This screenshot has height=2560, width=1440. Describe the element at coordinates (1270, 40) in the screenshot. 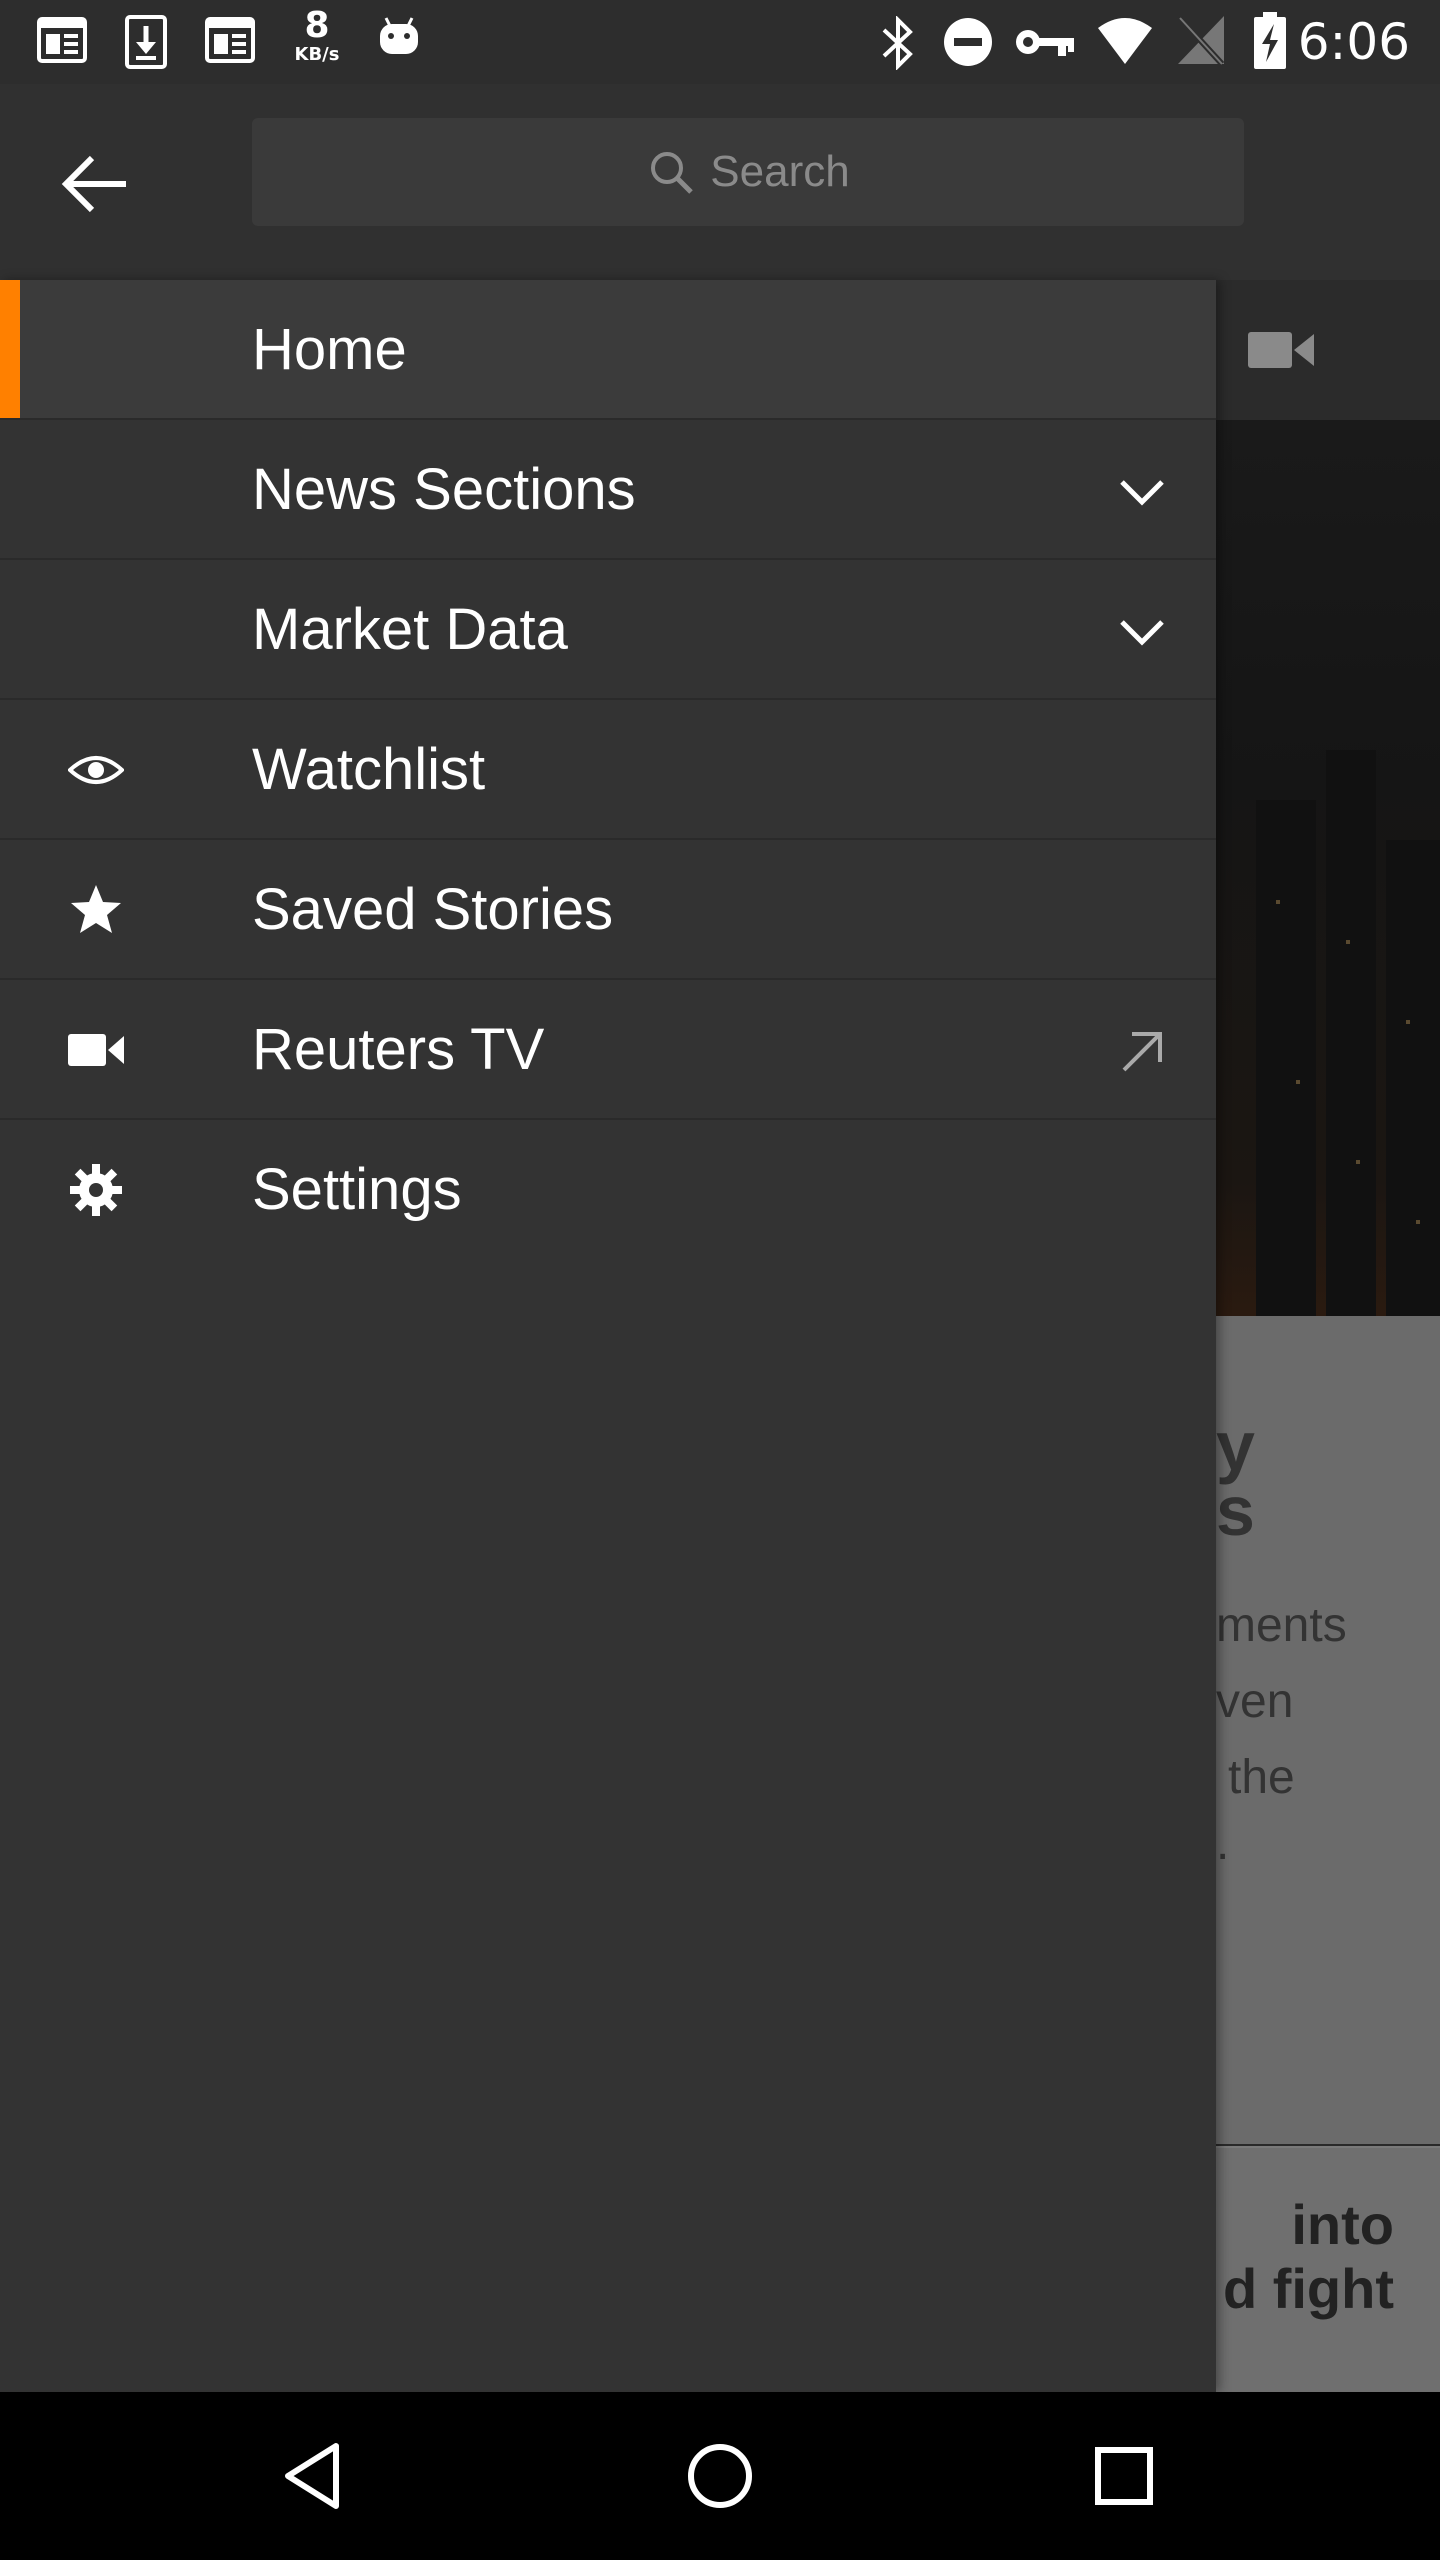

I see `battery-charging-icon` at that location.